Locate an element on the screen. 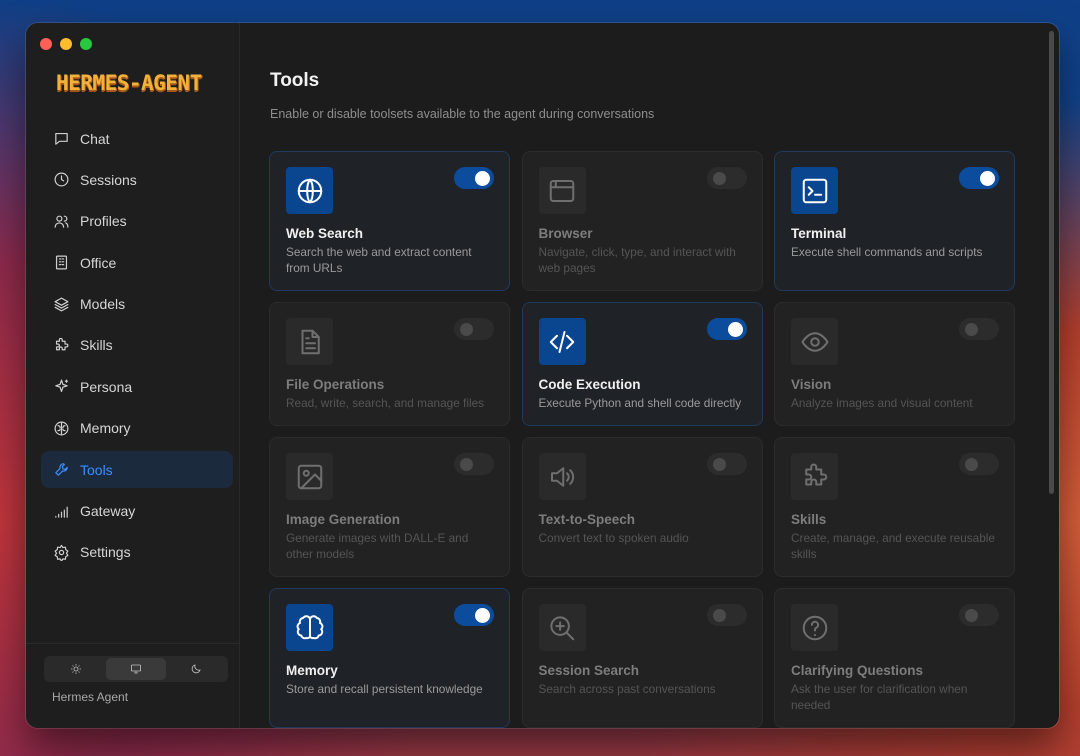  minimize-window-button is located at coordinates (66, 44).